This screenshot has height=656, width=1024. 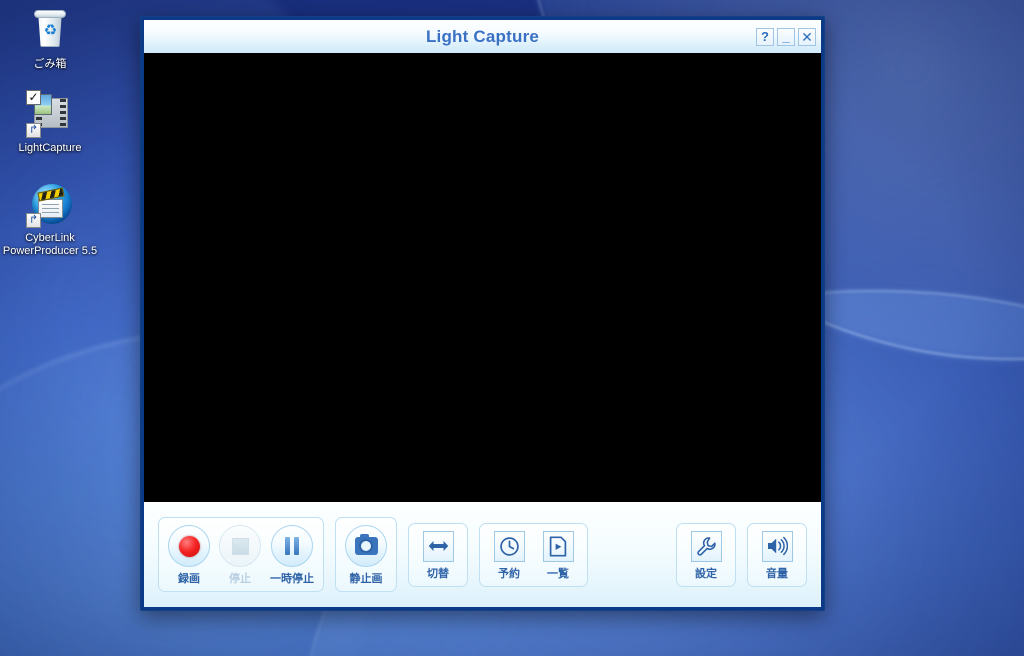 I want to click on control-toolbar: 録画 停止 一時停止 静止画 切替 予約 一覧 設定 音量, so click(x=482, y=554).